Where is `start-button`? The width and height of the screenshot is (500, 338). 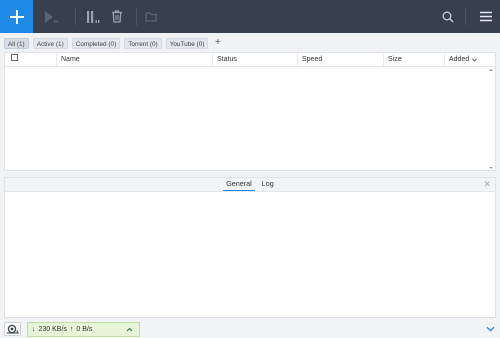
start-button is located at coordinates (51, 16).